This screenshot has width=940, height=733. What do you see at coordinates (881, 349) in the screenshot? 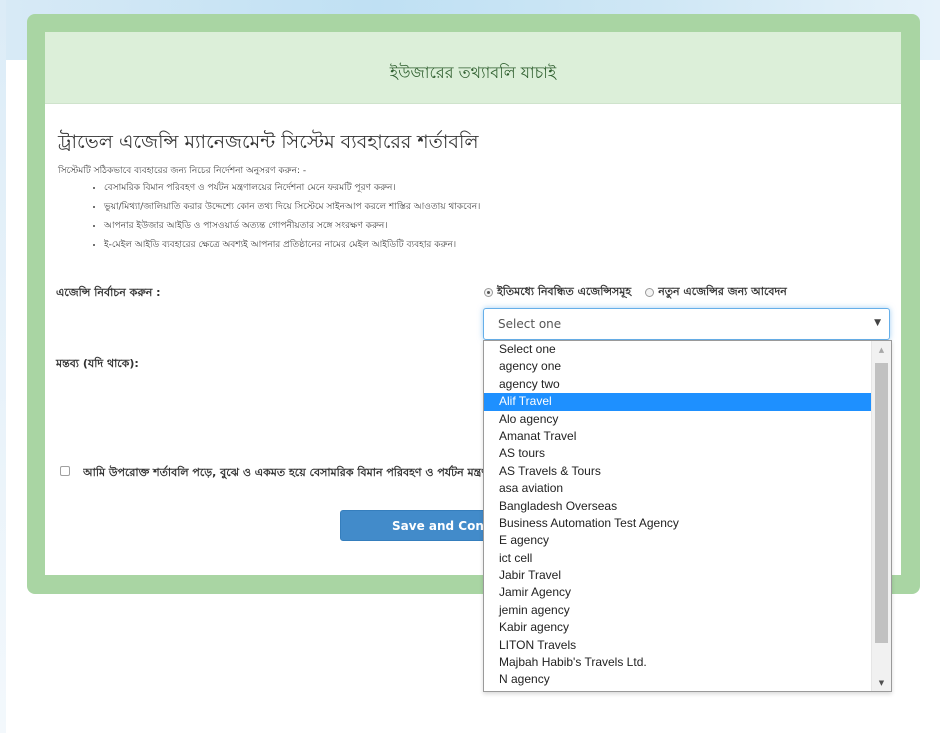
I see `scroll-up-arrow-icon: ▲` at bounding box center [881, 349].